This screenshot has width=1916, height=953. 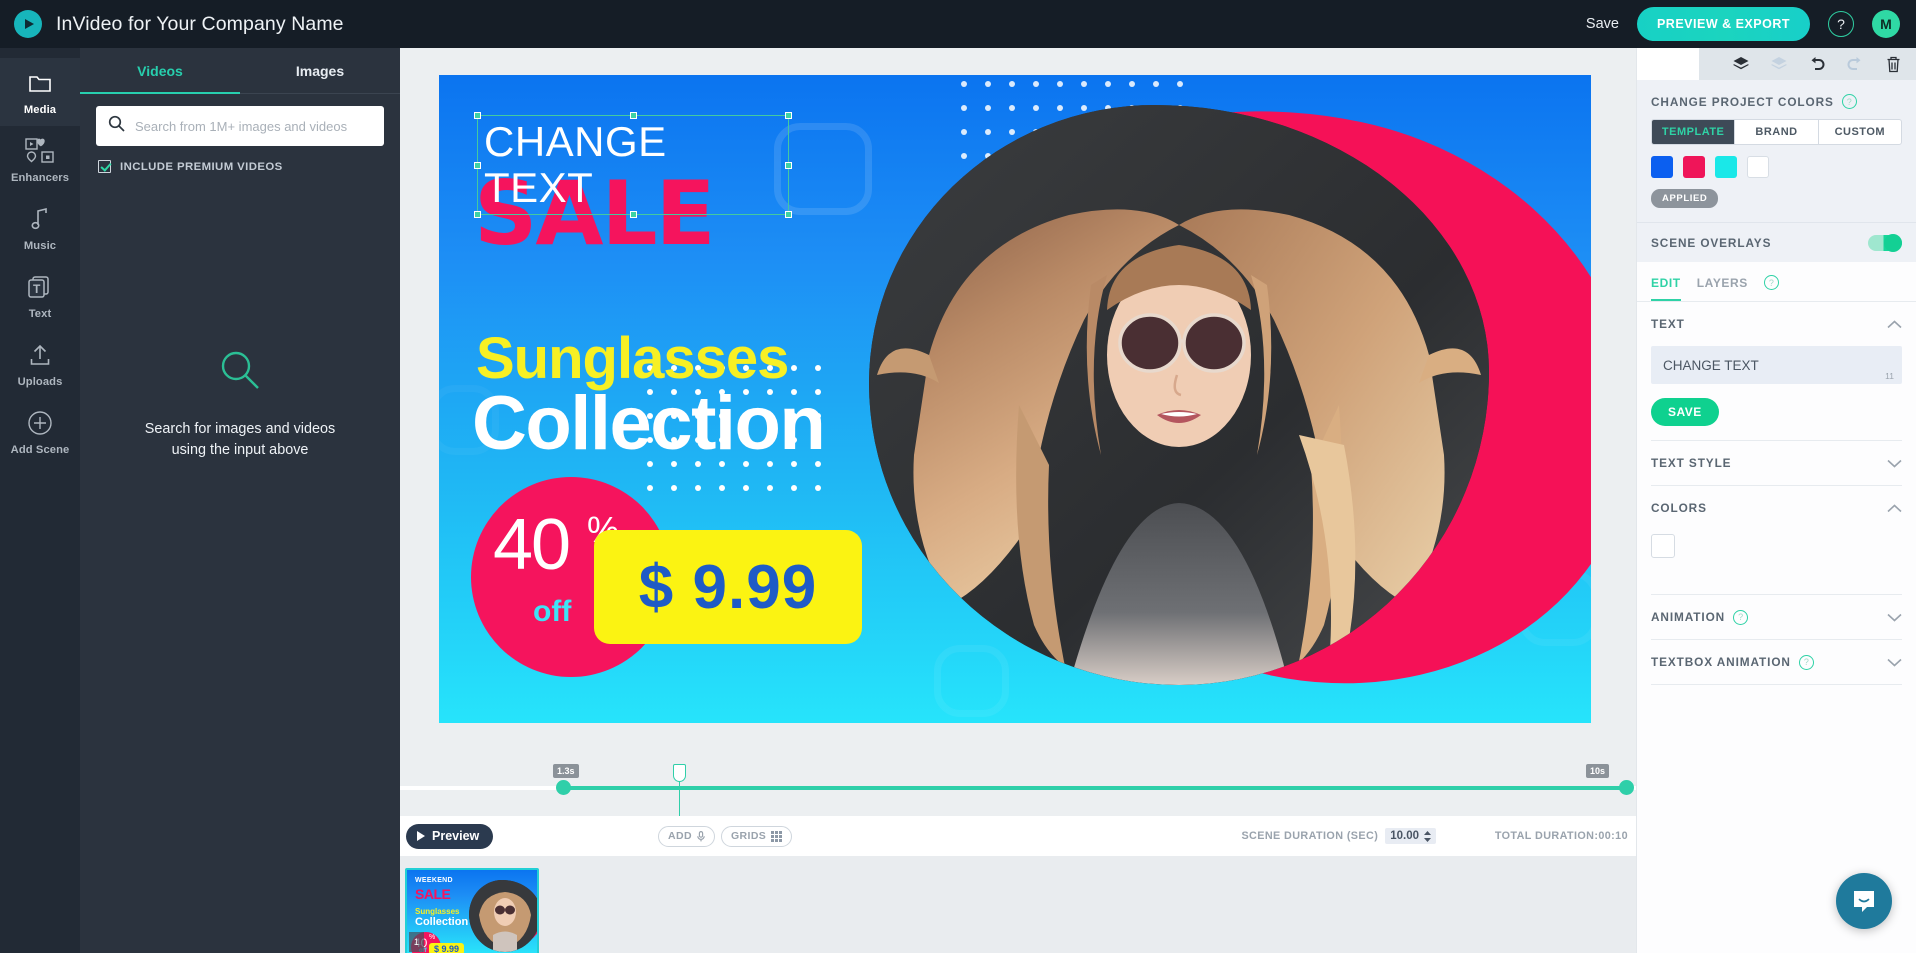 I want to click on canvas-collection-text: Collection, so click(x=649, y=423).